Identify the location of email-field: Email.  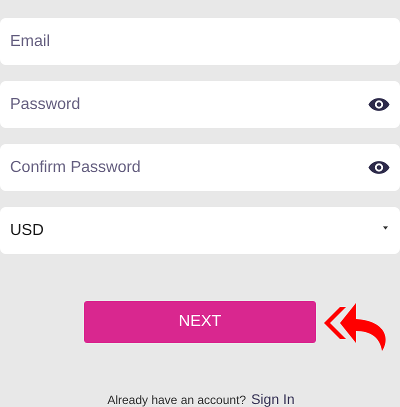
(200, 41).